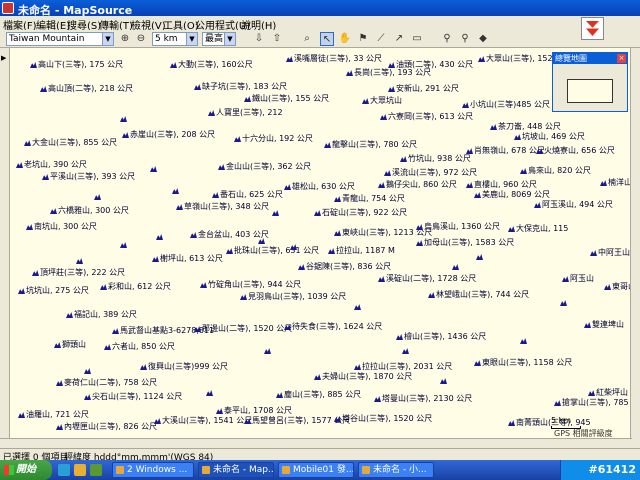 The width and height of the screenshot is (640, 480). I want to click on peak-label: 雄松山, 630 公尺, so click(319, 187).